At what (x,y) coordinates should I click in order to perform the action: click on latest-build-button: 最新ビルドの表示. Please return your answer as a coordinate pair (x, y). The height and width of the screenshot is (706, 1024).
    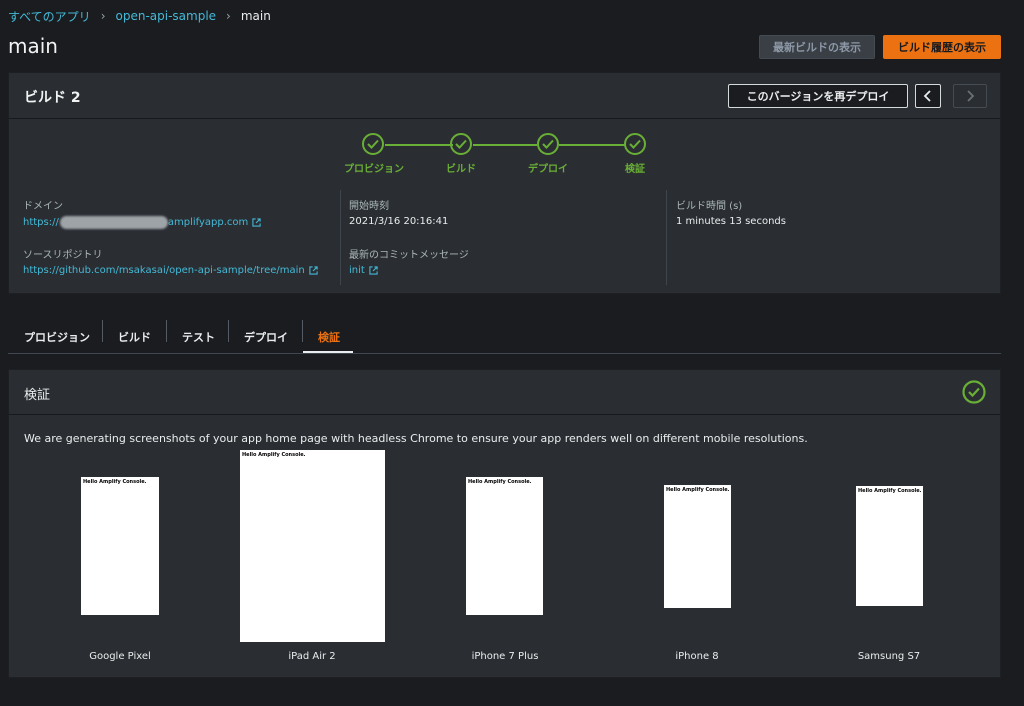
    Looking at the image, I should click on (817, 47).